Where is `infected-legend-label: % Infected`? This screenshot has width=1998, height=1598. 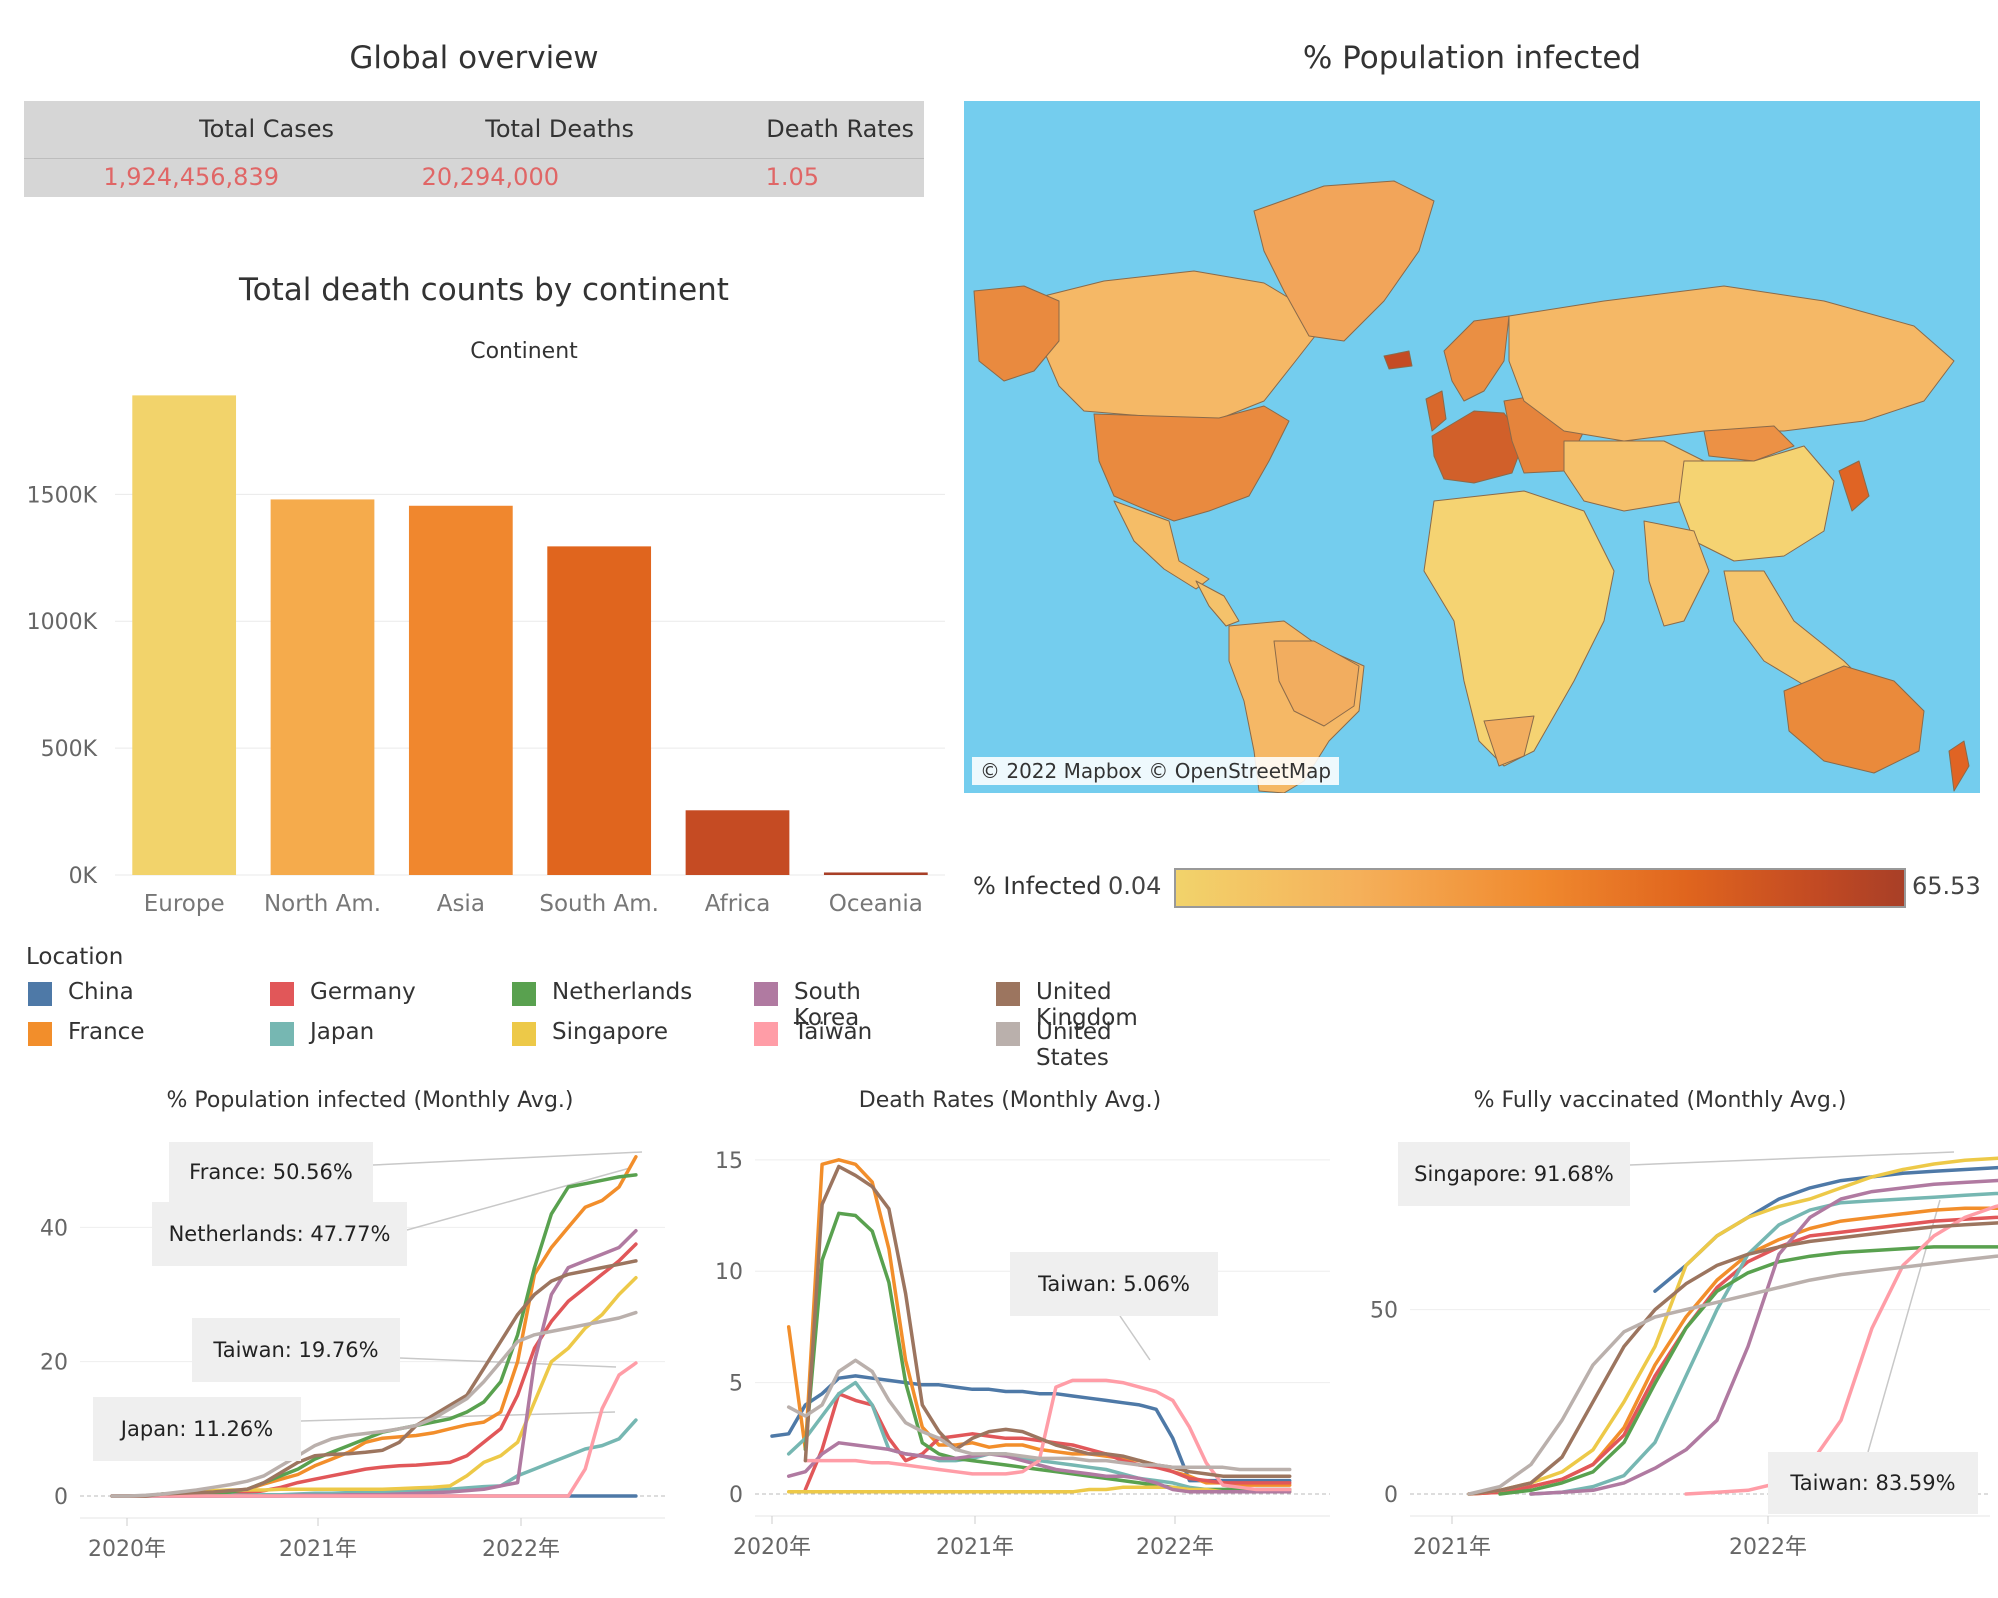
infected-legend-label: % Infected is located at coordinates (1037, 886).